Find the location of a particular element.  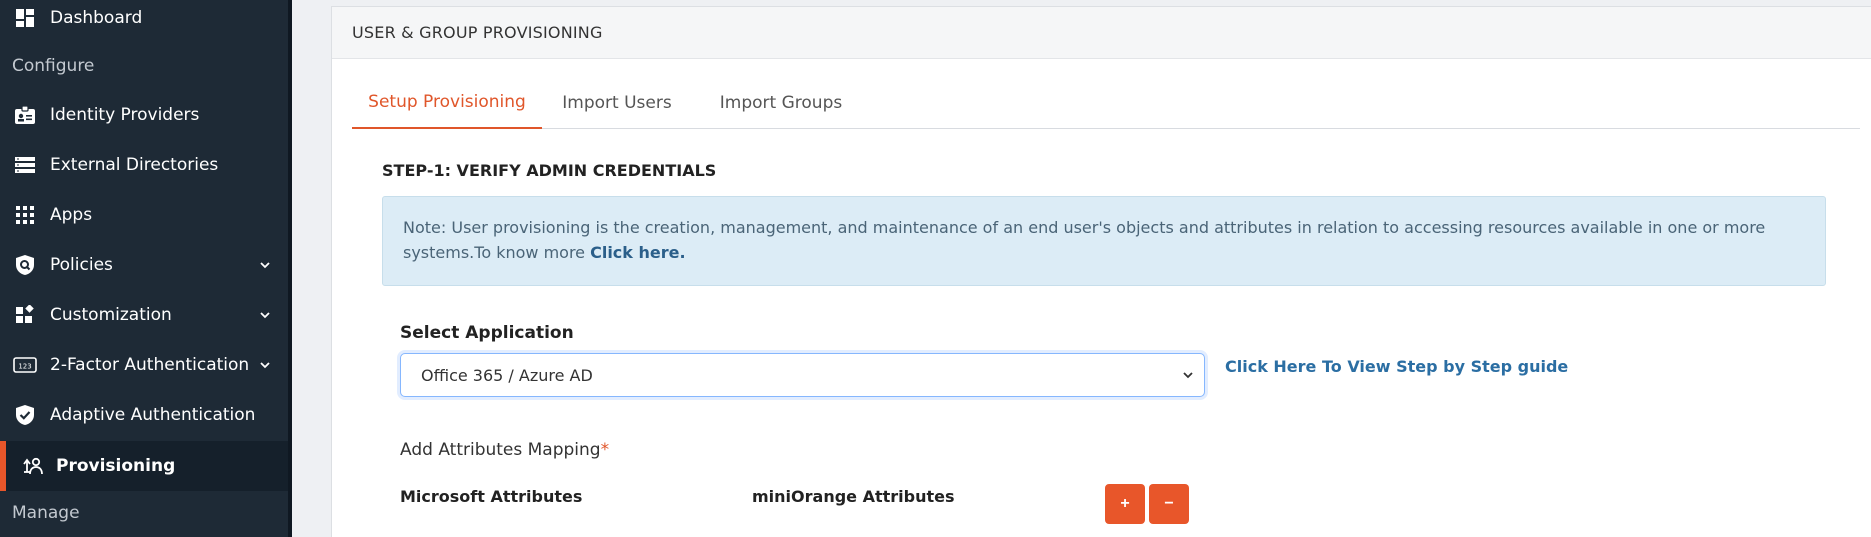

sidebar-item-label: 2-Factor Authentication is located at coordinates (150, 365).